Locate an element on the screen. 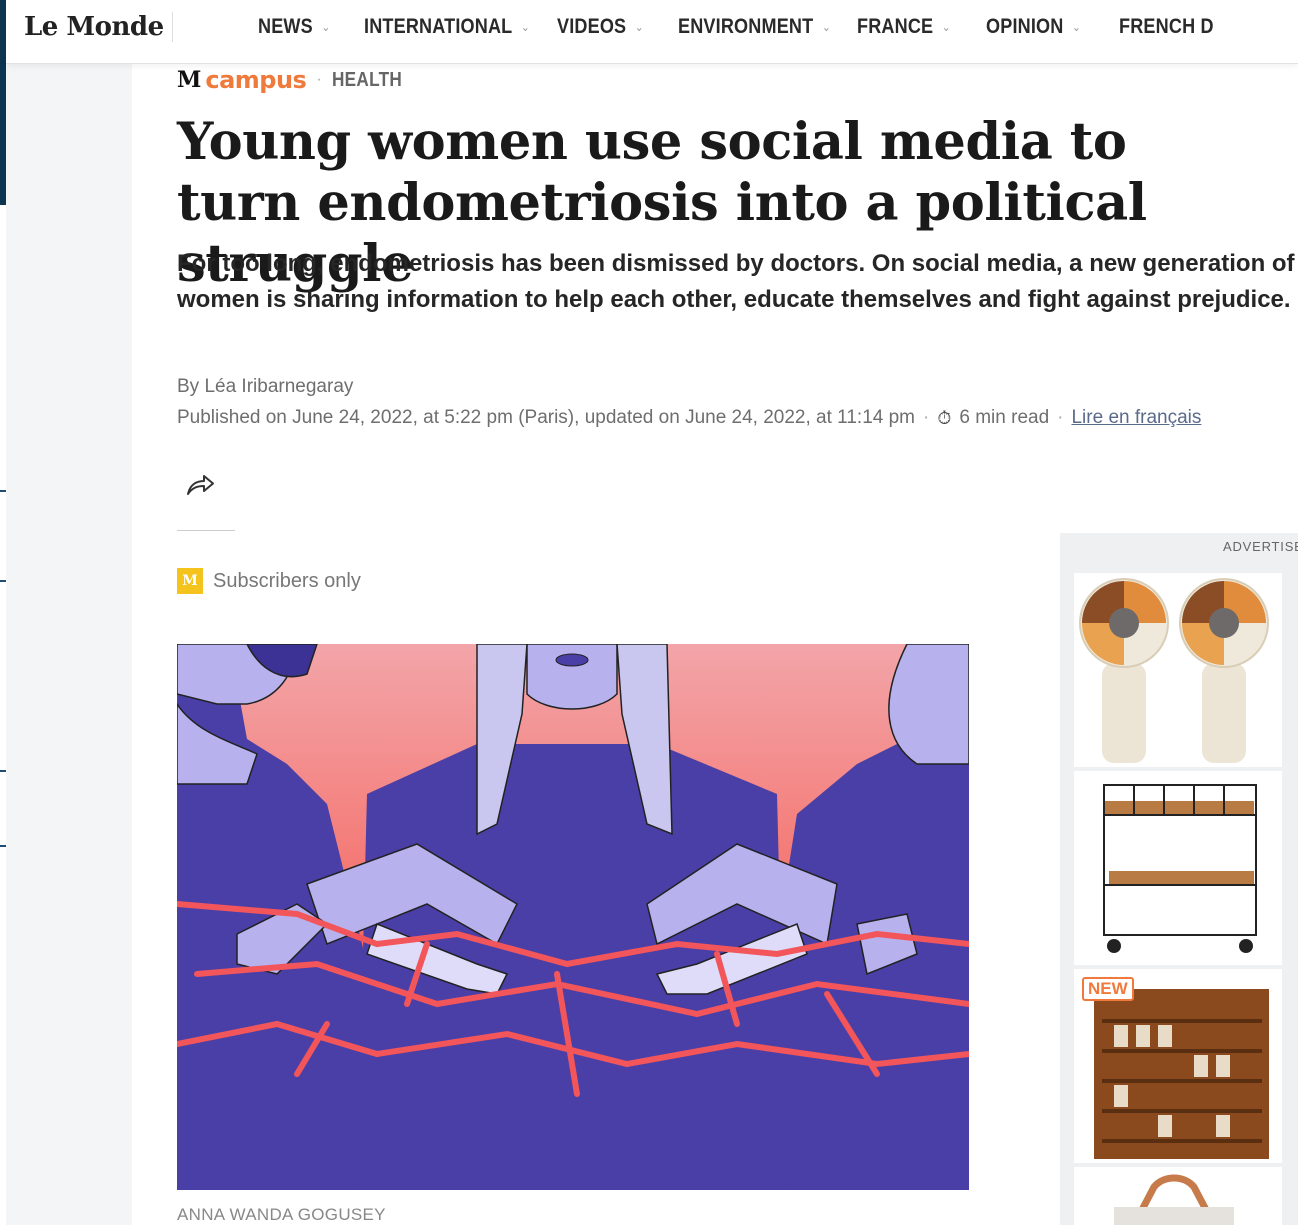 Image resolution: width=1298 pixels, height=1225 pixels. ad-product-tumbler is located at coordinates (1178, 670).